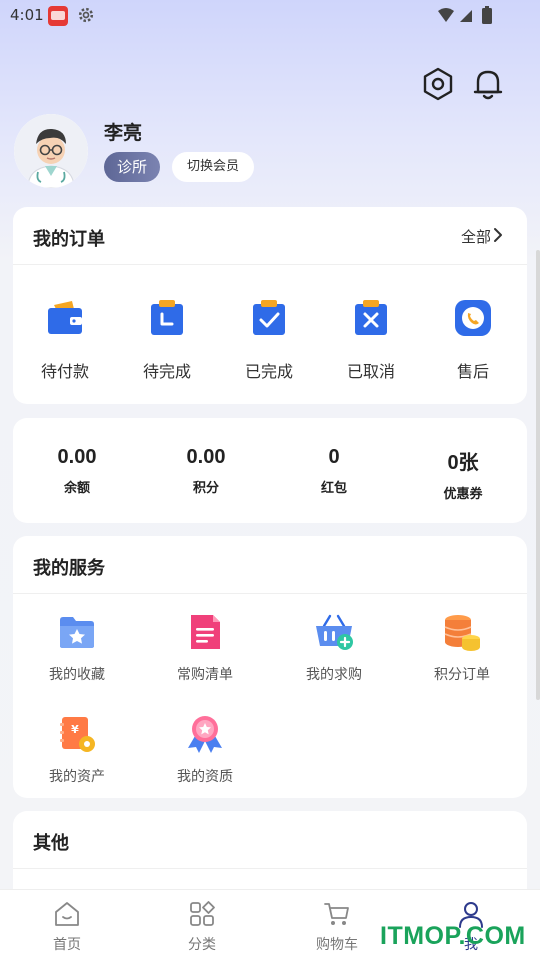 The image size is (540, 960). What do you see at coordinates (202, 945) in the screenshot?
I see `tab-label: 分类` at bounding box center [202, 945].